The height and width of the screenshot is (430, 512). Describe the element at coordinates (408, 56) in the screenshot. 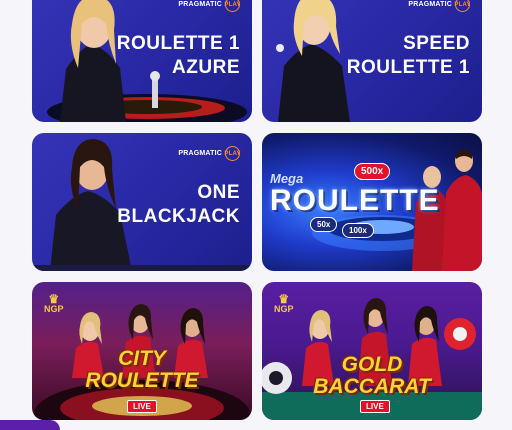

I see `game-title: SPEED ROULETTE 1` at that location.